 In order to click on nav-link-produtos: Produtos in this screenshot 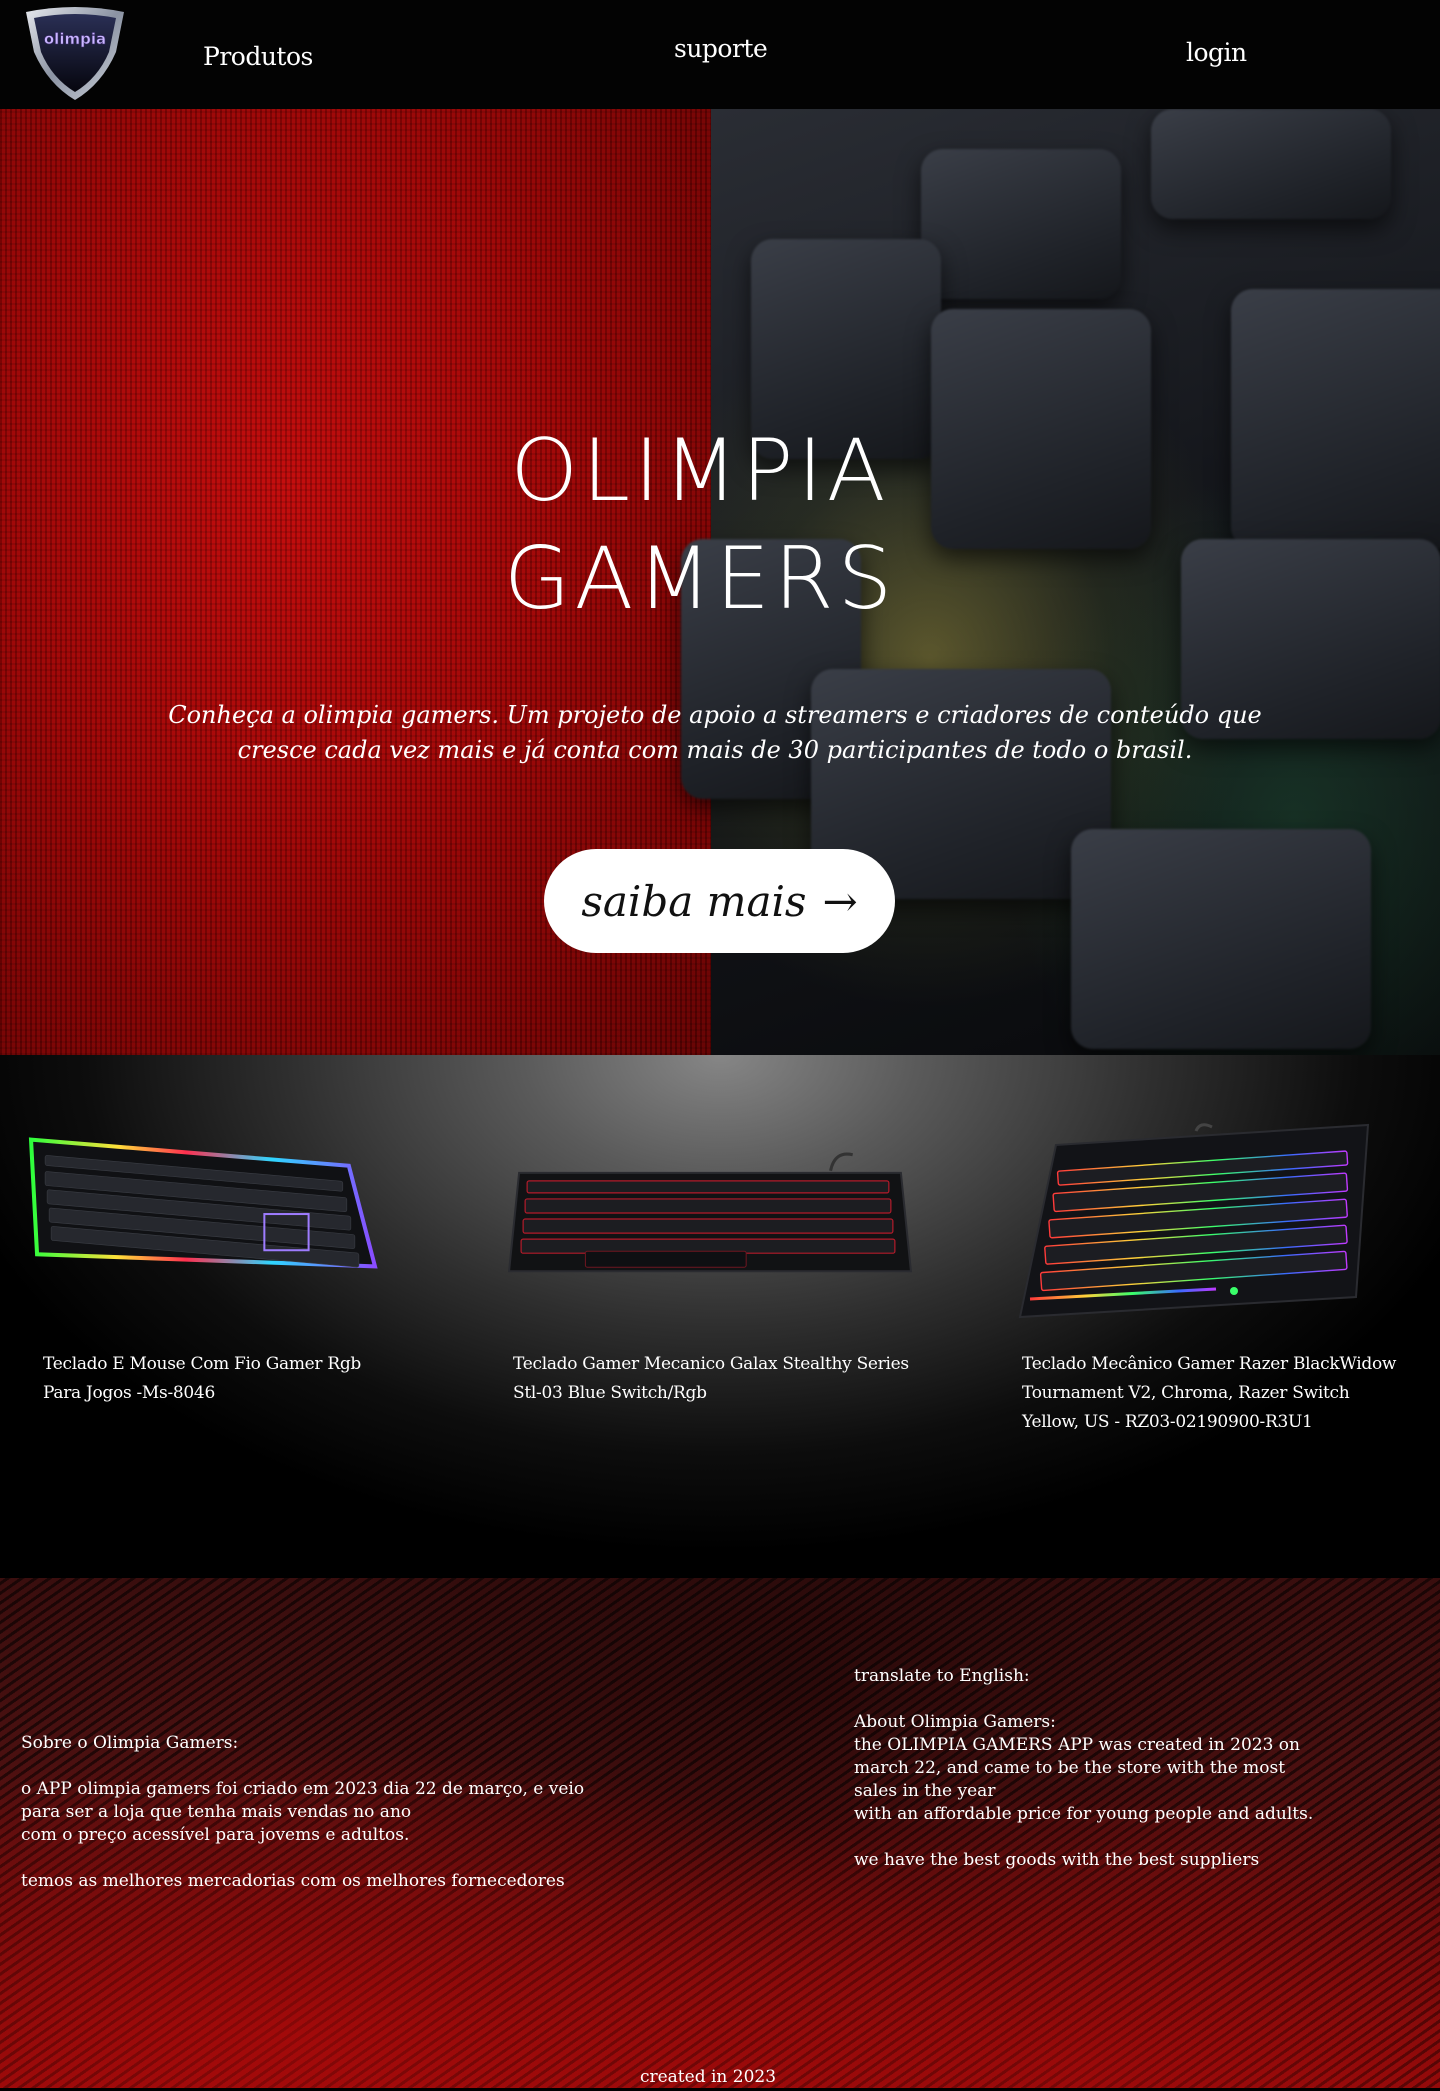, I will do `click(258, 56)`.